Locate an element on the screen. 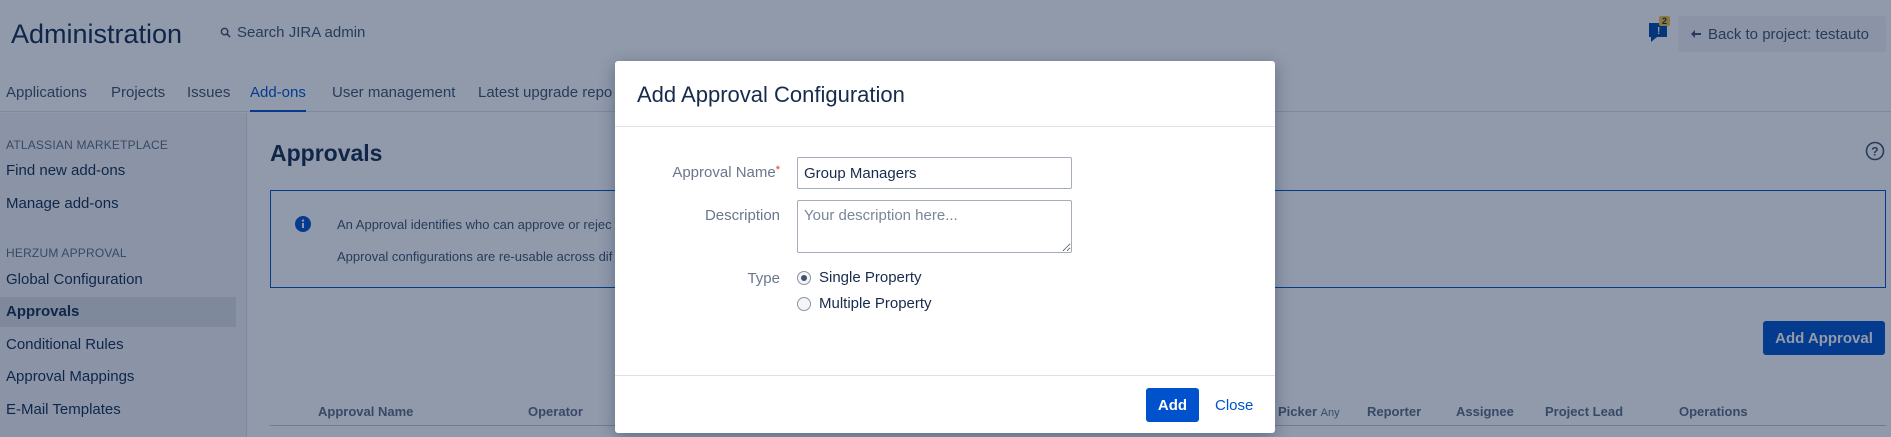 This screenshot has width=1891, height=437. type-label: Type is located at coordinates (763, 278).